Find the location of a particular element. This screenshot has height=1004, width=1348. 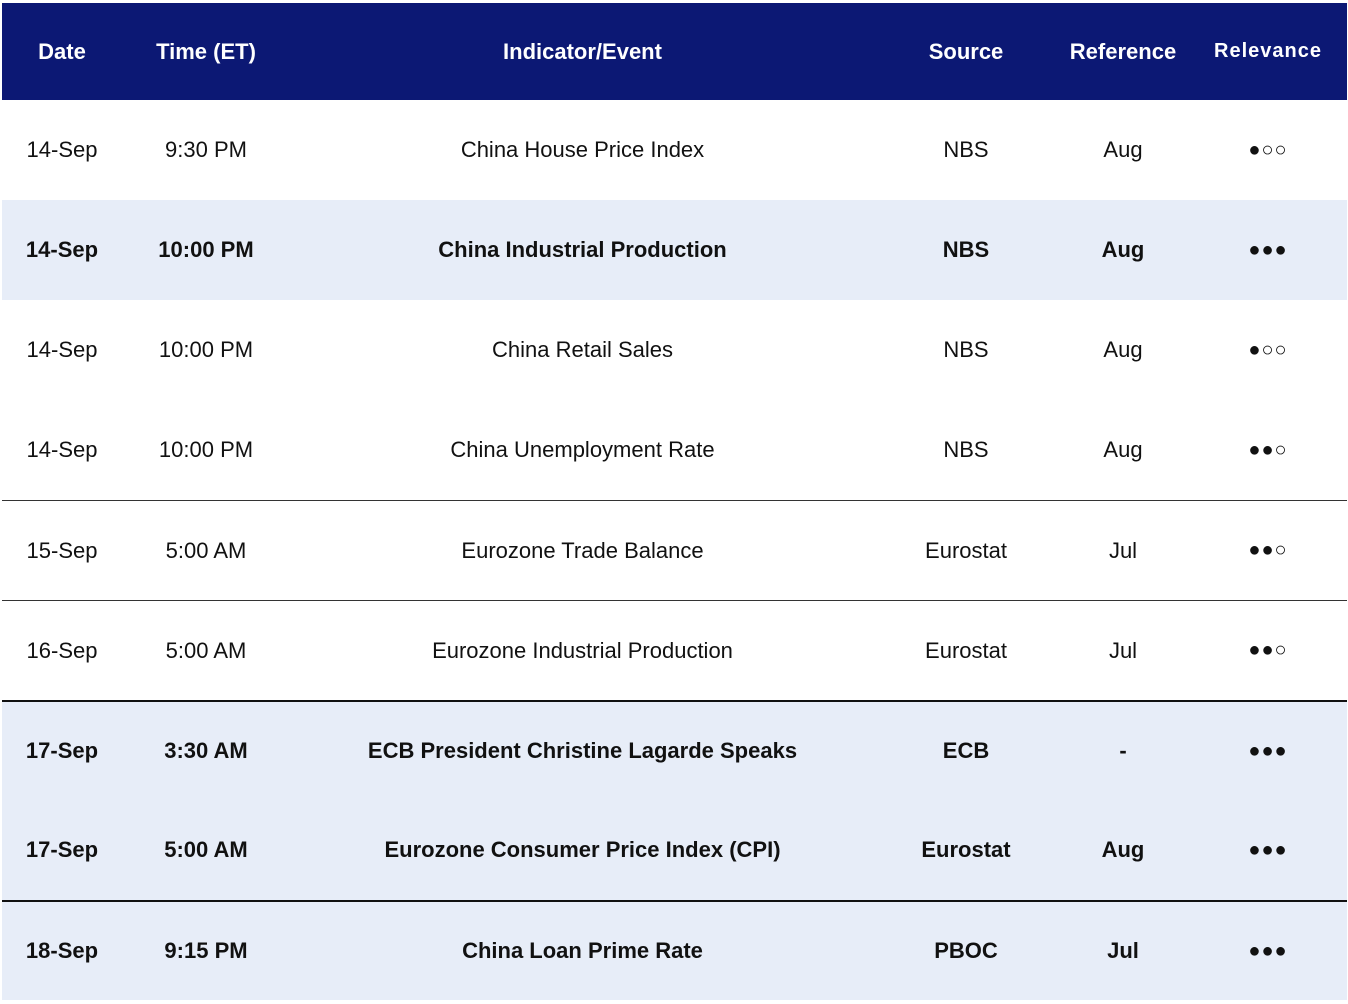

cell-date: 15-Sep is located at coordinates (62, 550).